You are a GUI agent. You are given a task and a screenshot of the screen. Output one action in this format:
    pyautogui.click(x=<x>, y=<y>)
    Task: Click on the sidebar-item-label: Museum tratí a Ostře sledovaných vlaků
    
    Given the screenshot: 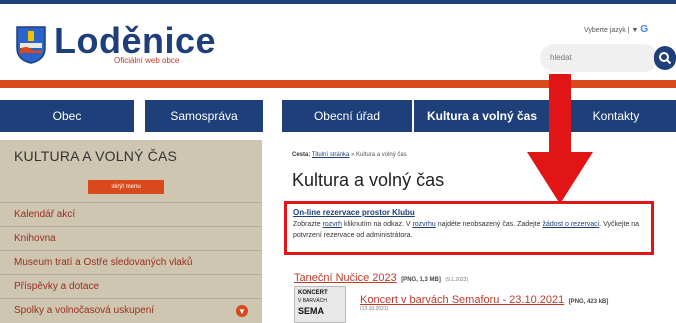 What is the action you would take?
    pyautogui.click(x=103, y=262)
    